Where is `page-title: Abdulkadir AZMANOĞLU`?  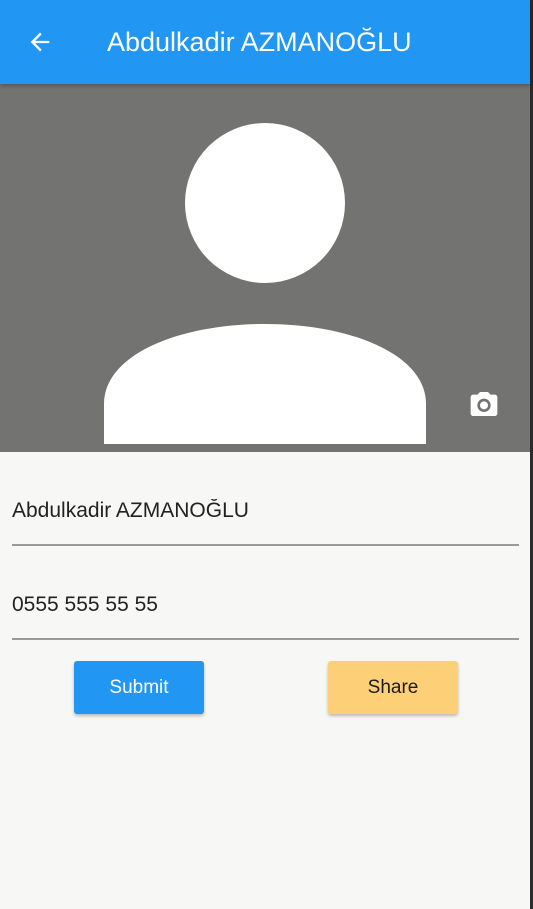 page-title: Abdulkadir AZMANOĞLU is located at coordinates (259, 42).